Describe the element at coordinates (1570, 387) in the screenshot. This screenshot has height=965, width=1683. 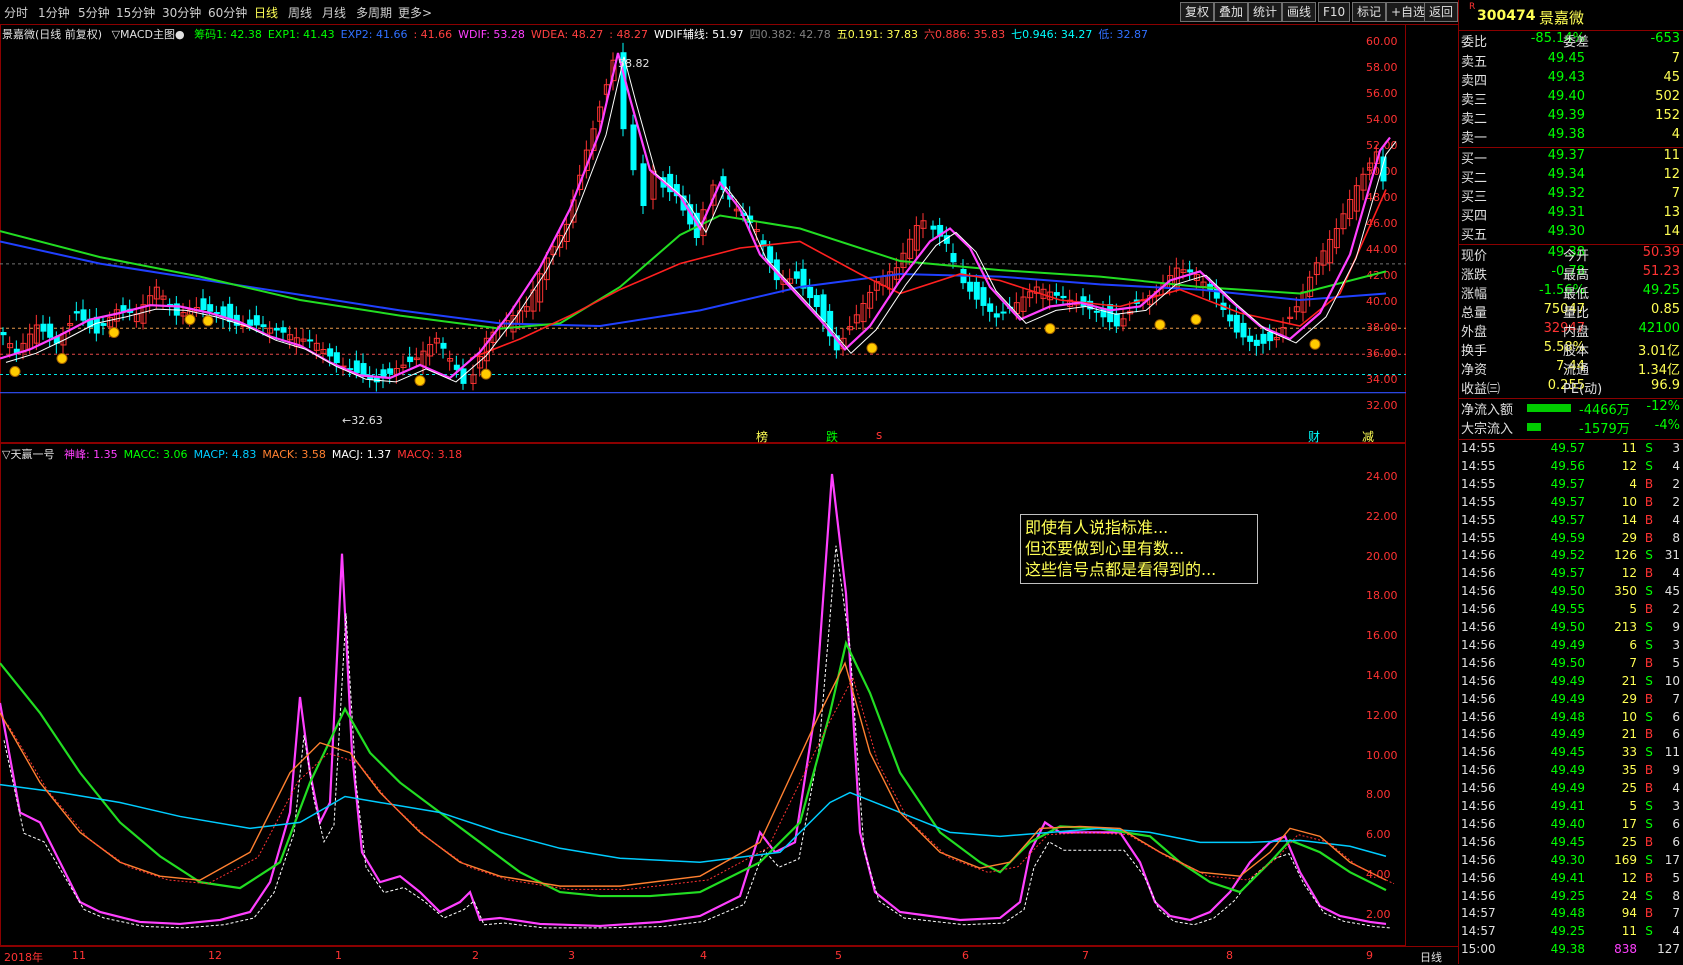
I see `stat-row: 收益㈢ 0.255 PE(动) 96.9` at that location.